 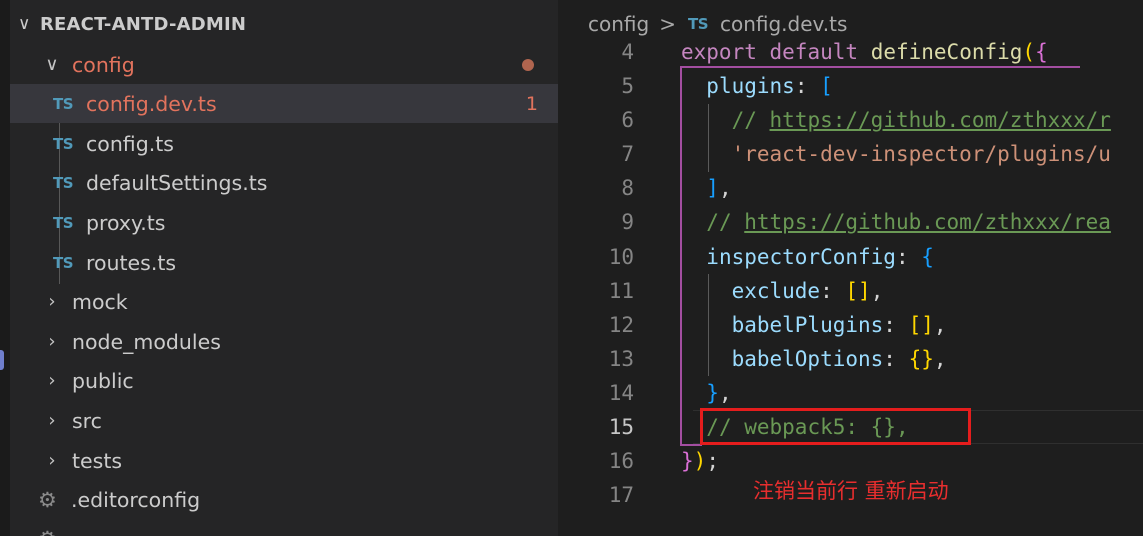 I want to click on code-line: // https://github.com/zthxxx/rea, so click(x=908, y=222).